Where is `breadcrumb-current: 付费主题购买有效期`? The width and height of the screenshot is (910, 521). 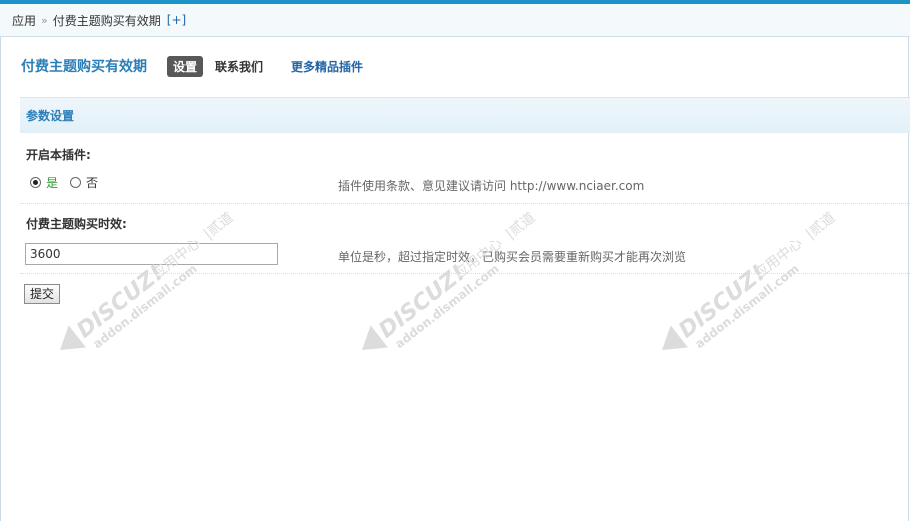 breadcrumb-current: 付费主题购买有效期 is located at coordinates (106, 20).